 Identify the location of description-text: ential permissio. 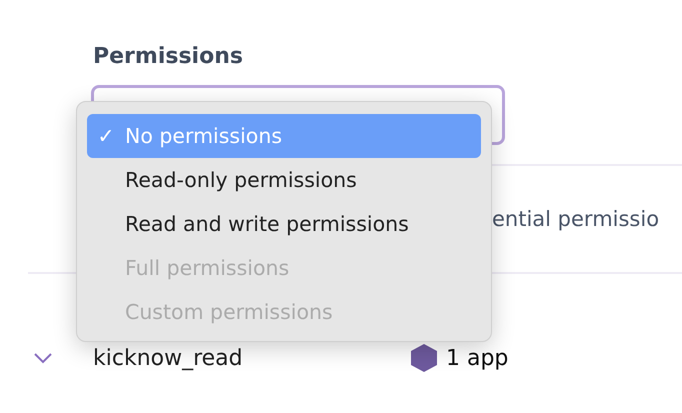
(576, 219).